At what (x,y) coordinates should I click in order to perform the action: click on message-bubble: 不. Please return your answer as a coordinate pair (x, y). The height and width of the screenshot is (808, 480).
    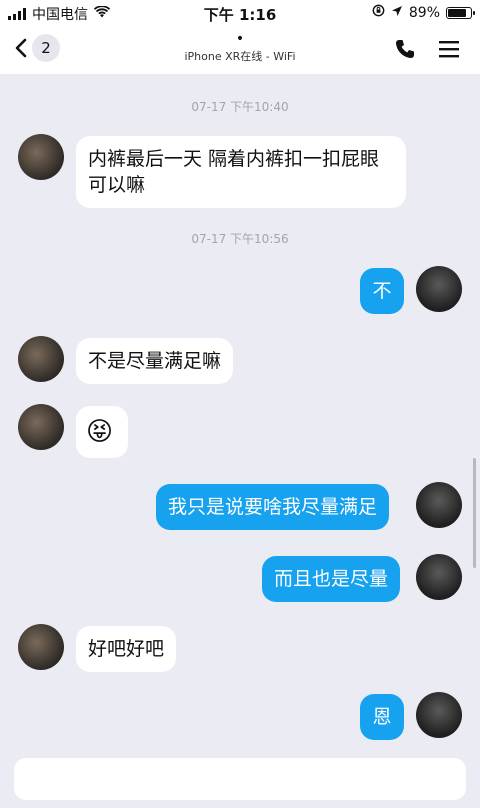
    Looking at the image, I should click on (382, 291).